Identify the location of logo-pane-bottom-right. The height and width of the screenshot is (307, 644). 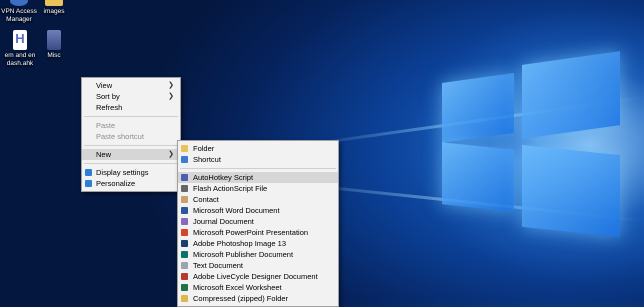
(571, 191).